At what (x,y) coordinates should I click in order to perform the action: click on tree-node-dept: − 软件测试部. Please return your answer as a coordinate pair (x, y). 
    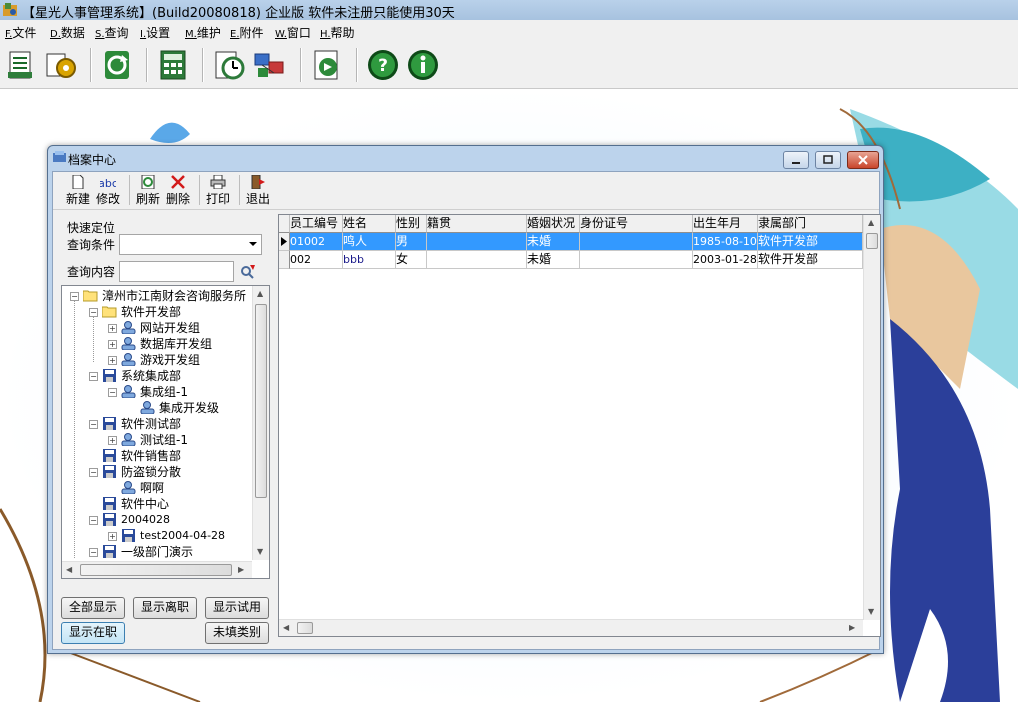
    Looking at the image, I should click on (157, 424).